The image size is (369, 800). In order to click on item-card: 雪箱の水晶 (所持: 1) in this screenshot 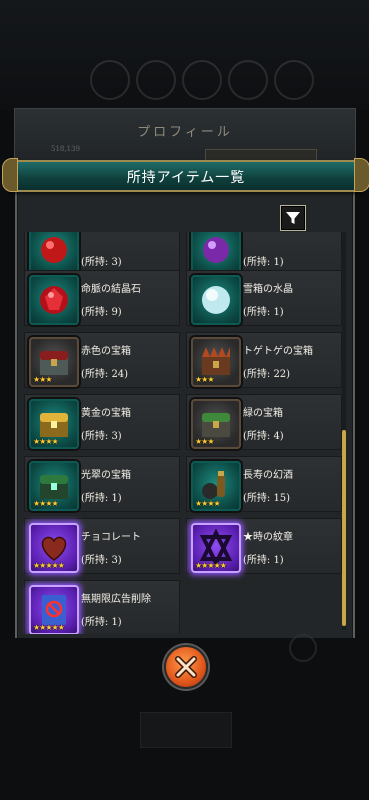, I will do `click(264, 298)`.